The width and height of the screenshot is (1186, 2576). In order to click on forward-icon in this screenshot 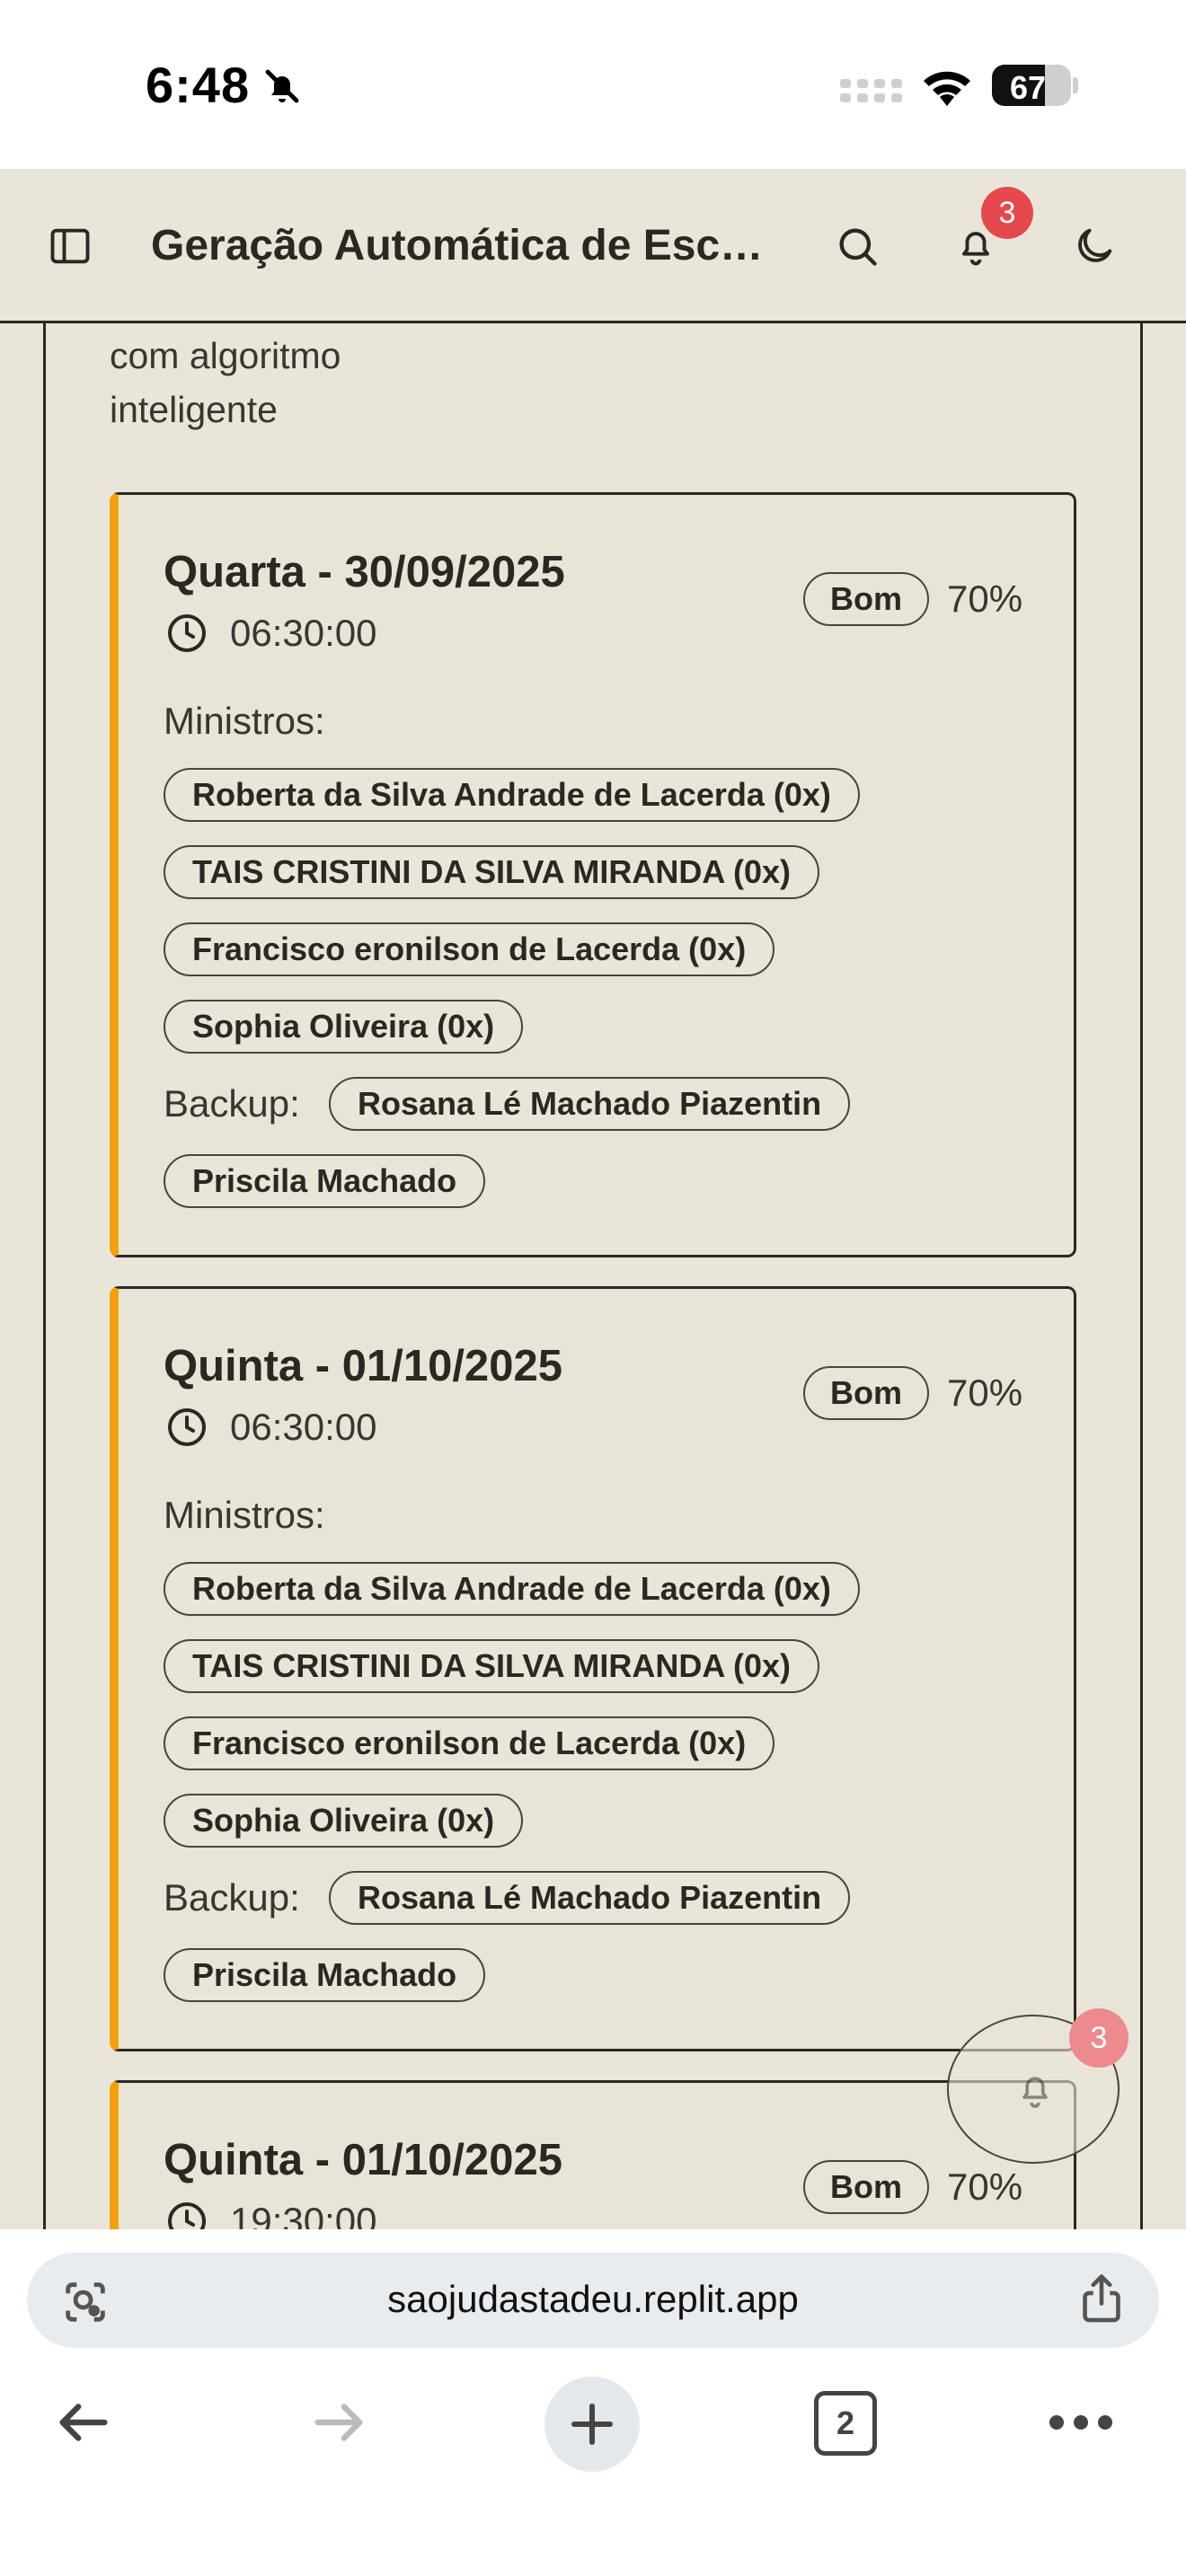, I will do `click(338, 2422)`.